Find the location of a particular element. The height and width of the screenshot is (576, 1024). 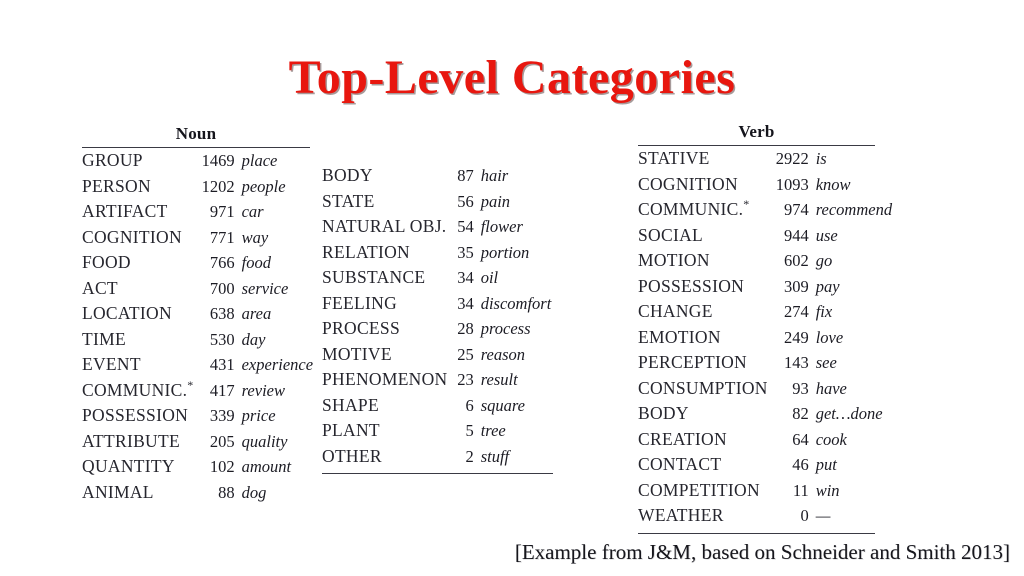

category-example: reason is located at coordinates (503, 354).